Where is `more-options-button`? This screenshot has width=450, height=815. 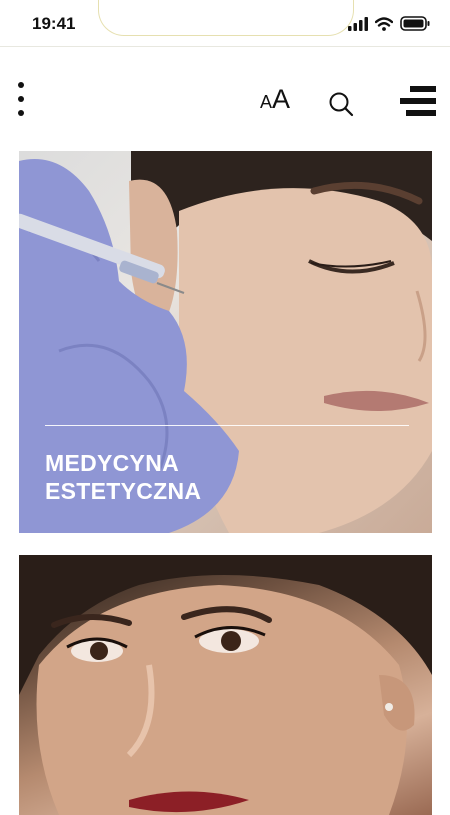 more-options-button is located at coordinates (22, 100).